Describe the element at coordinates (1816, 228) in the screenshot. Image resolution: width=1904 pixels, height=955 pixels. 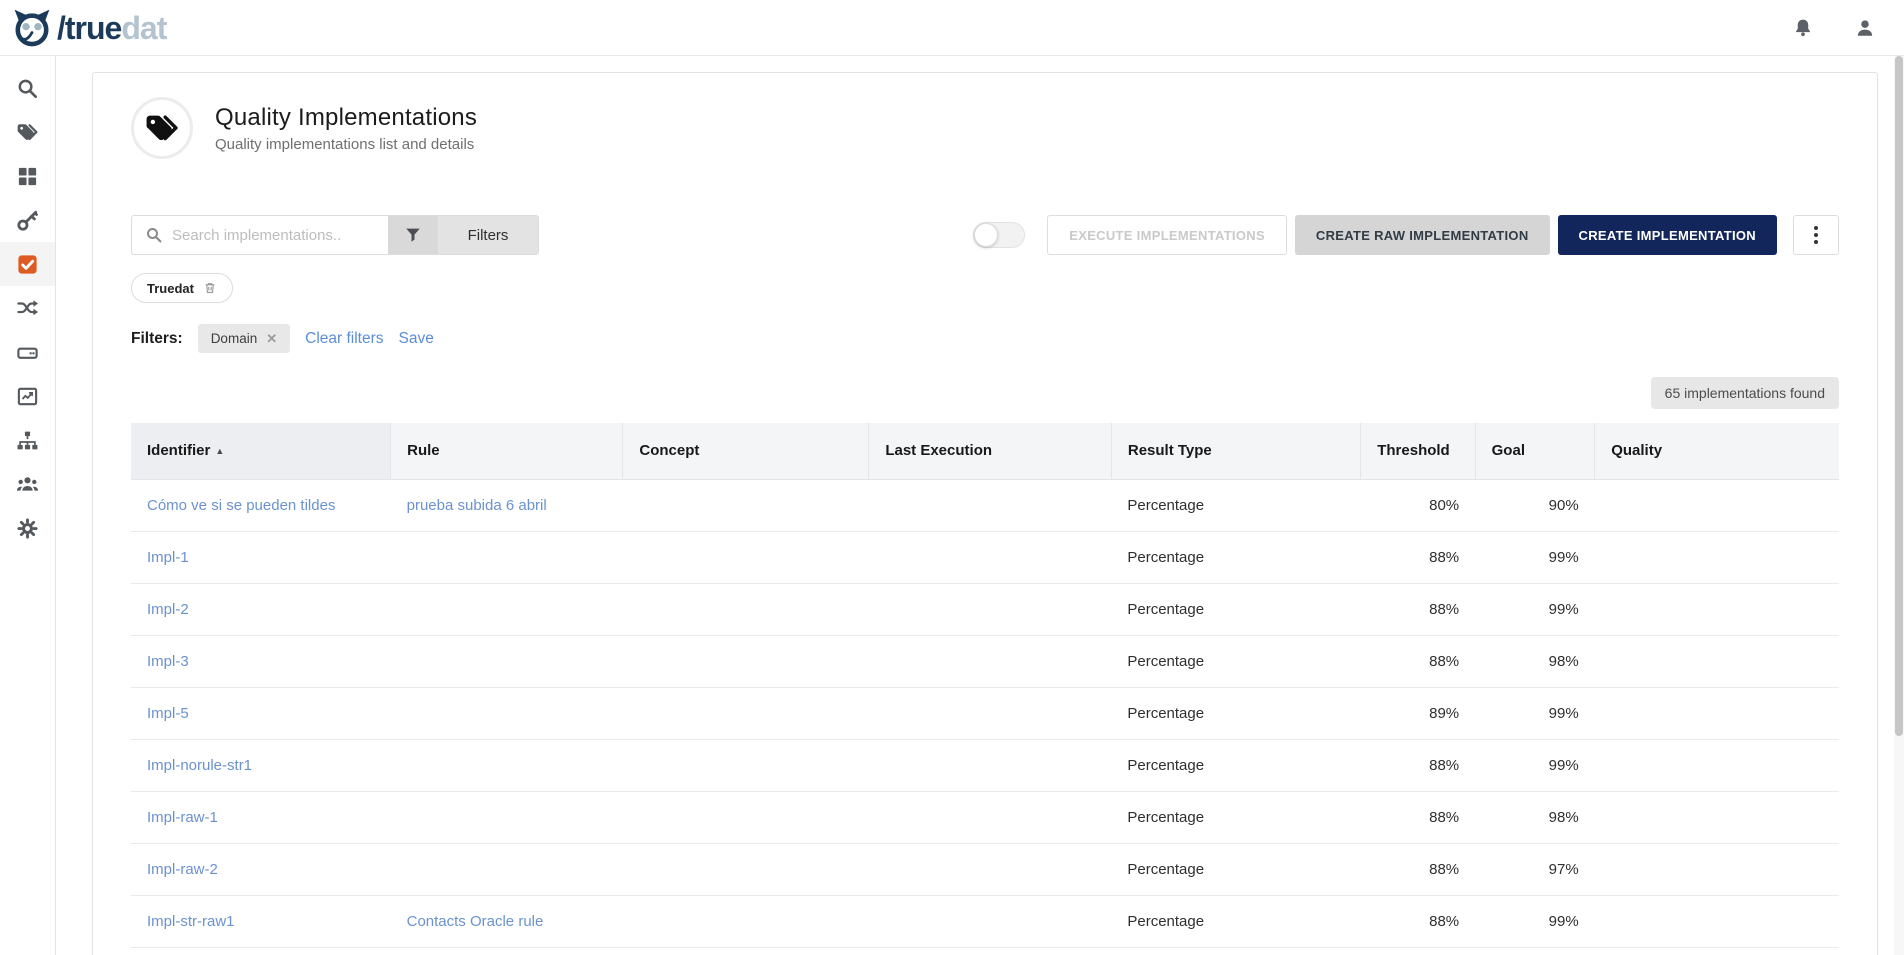
I see `kebab-icon` at that location.